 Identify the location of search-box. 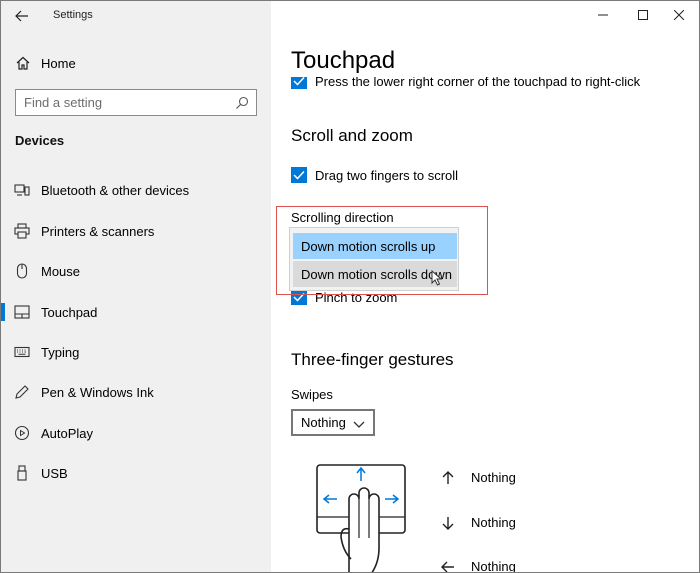
(136, 102).